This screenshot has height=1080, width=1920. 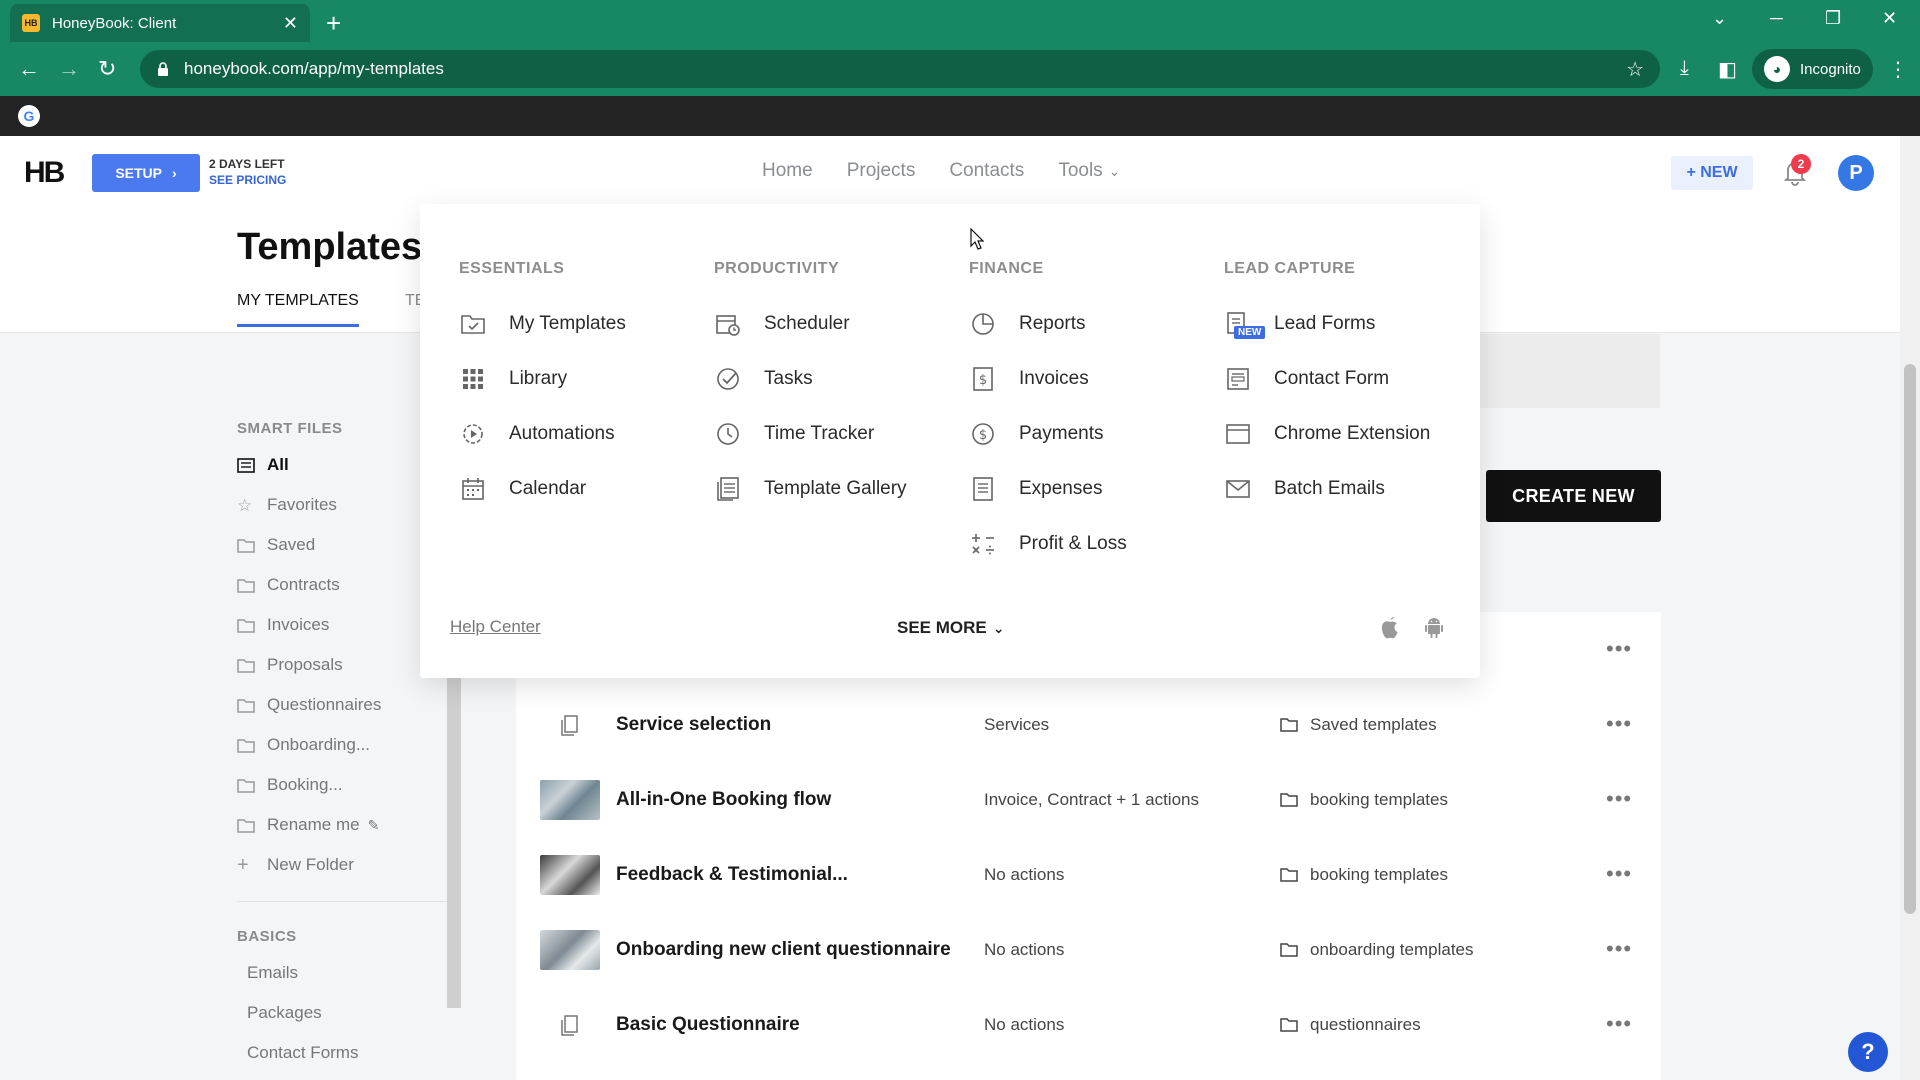 I want to click on sidebar-item-favorites: ☆ Favorites, so click(x=342, y=505).